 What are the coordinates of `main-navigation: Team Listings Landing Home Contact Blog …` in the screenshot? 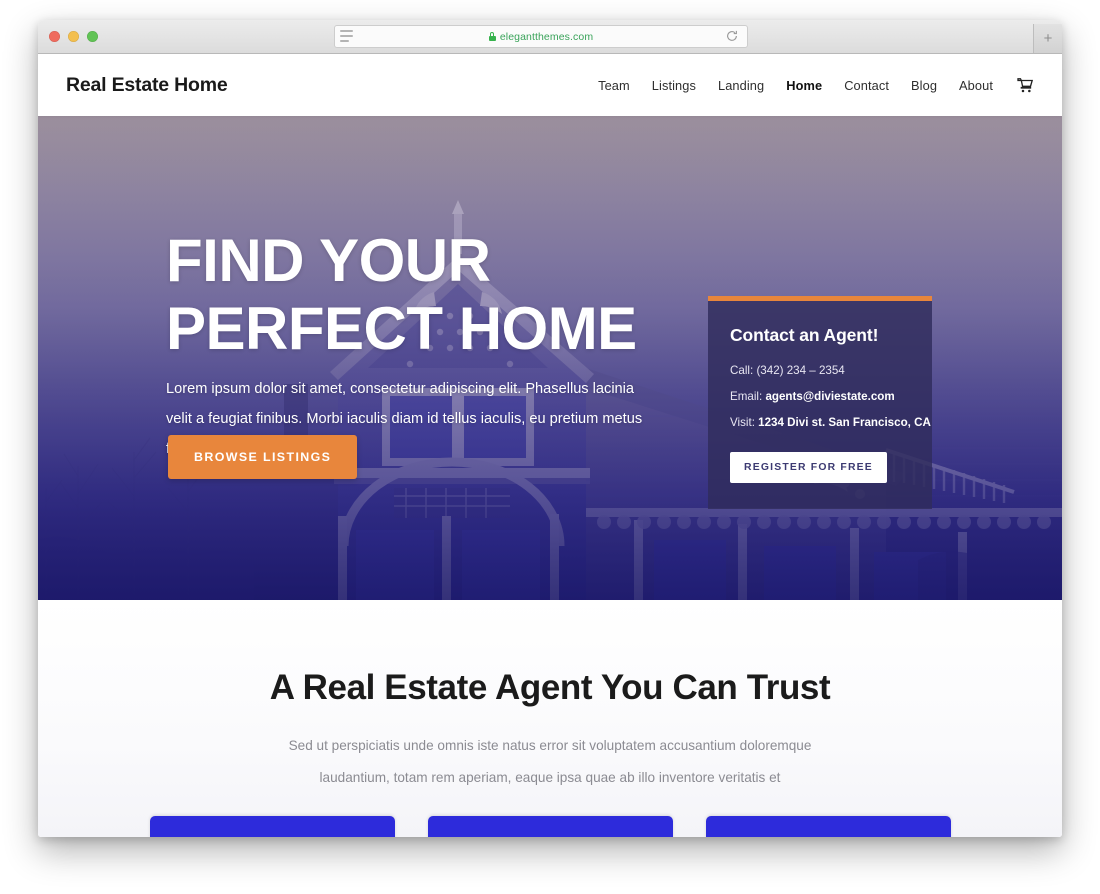 It's located at (816, 85).